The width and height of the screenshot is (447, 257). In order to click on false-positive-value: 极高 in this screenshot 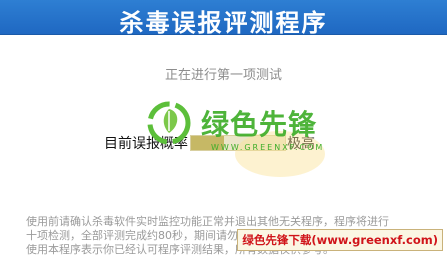, I will do `click(301, 144)`.